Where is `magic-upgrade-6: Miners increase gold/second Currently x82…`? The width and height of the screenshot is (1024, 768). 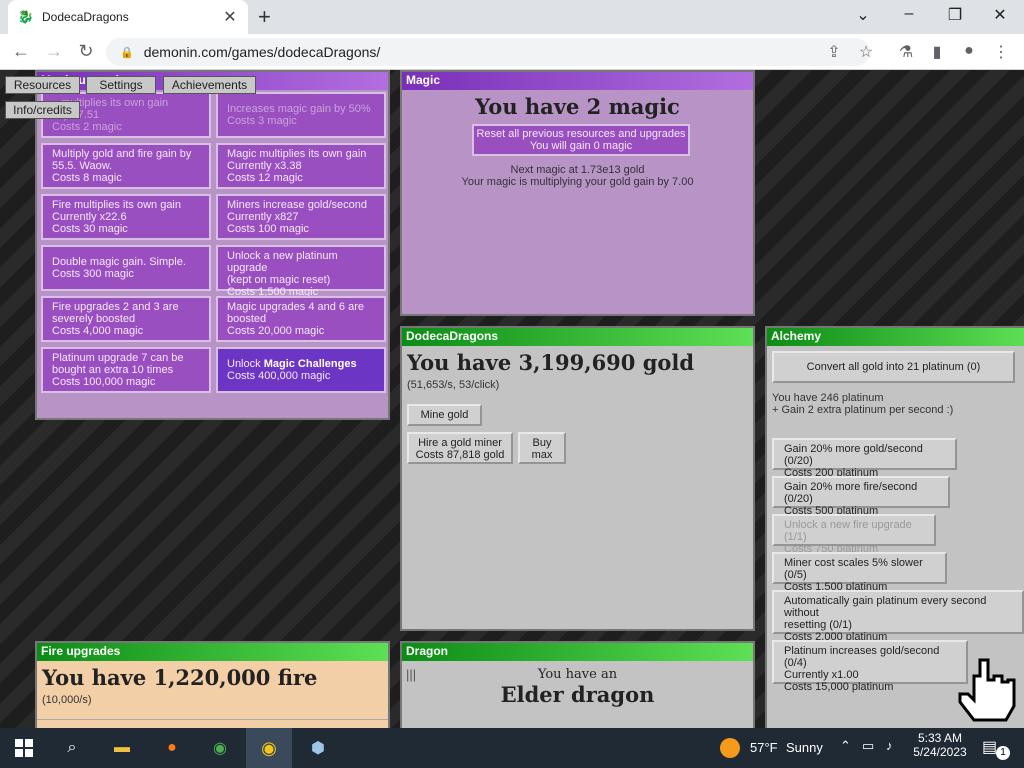
magic-upgrade-6: Miners increase gold/second Currently x82… is located at coordinates (301, 217).